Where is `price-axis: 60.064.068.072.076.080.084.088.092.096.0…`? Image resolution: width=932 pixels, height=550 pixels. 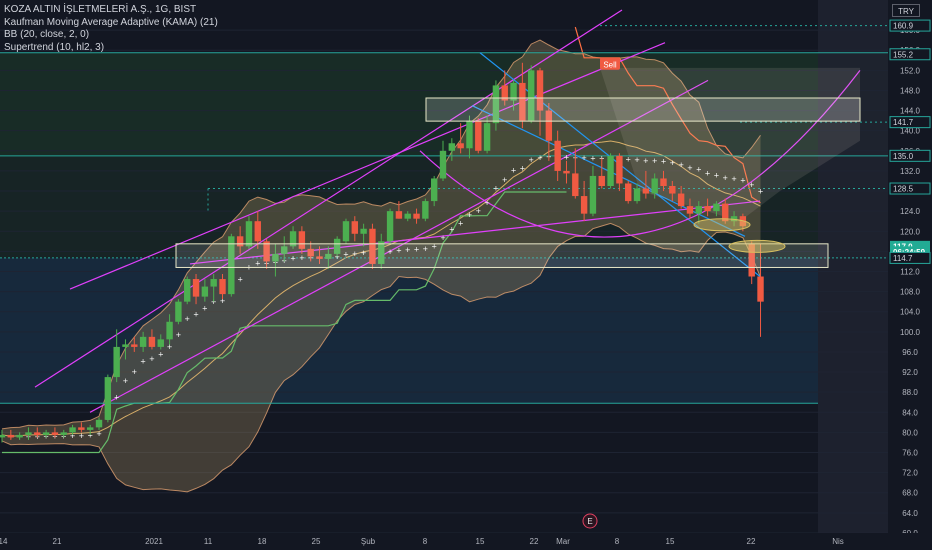
price-axis: 60.064.068.072.076.080.084.088.092.096.0… is located at coordinates (910, 275).